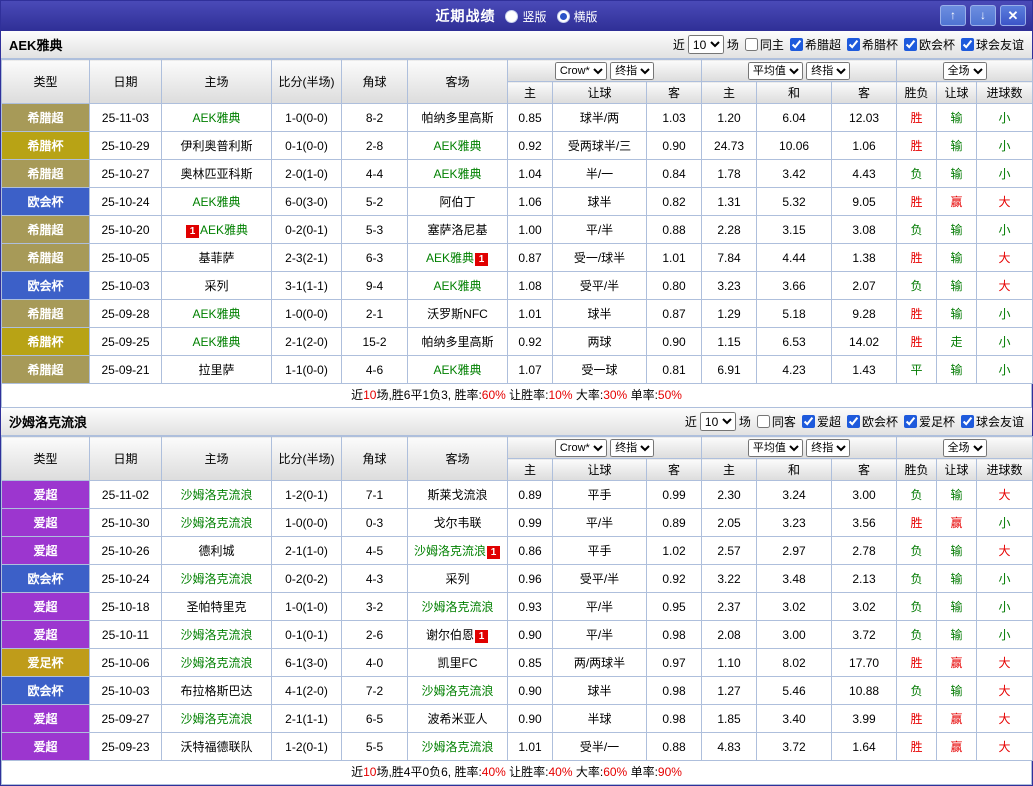 The height and width of the screenshot is (786, 1033). Describe the element at coordinates (577, 16) in the screenshot. I see `layout-radio-horizontal: 横版` at that location.